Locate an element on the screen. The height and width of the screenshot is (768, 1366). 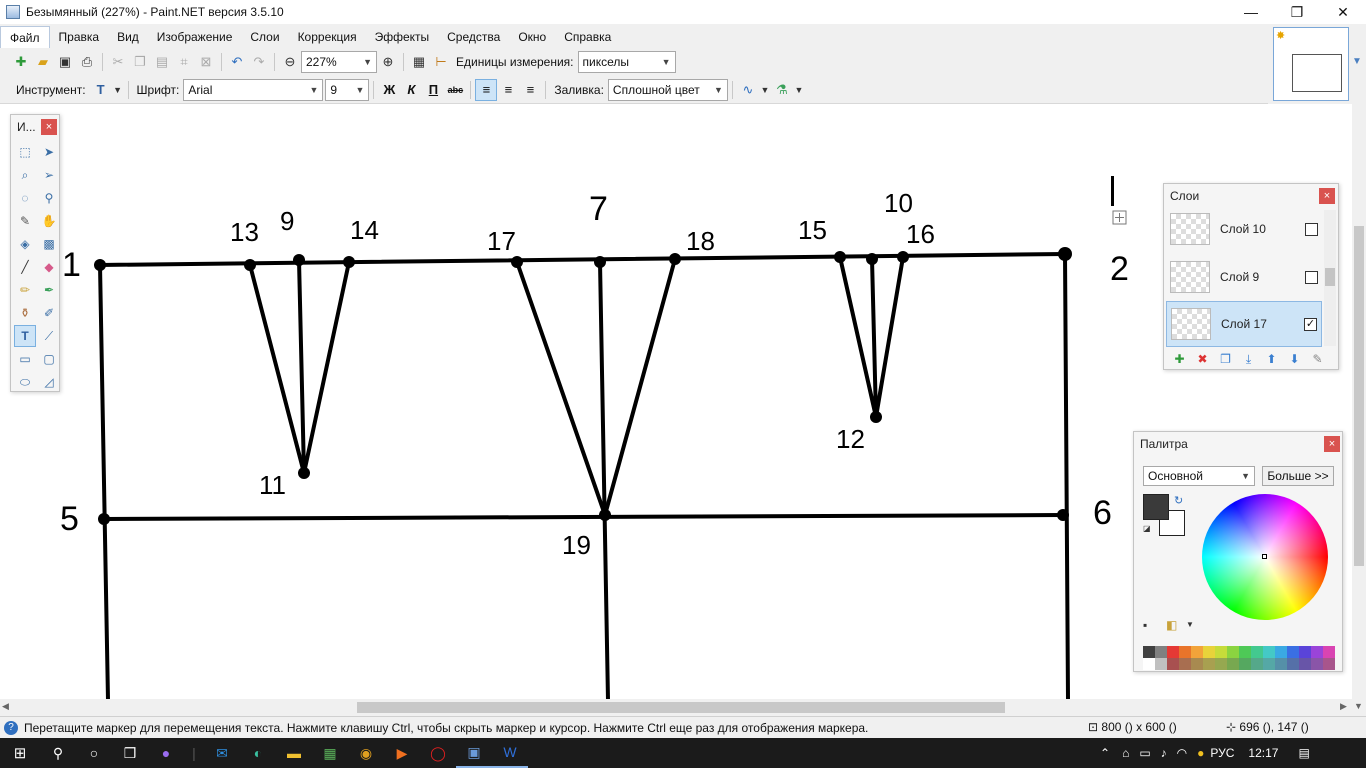
layer-row: Слой 10 is located at coordinates (1244, 229).